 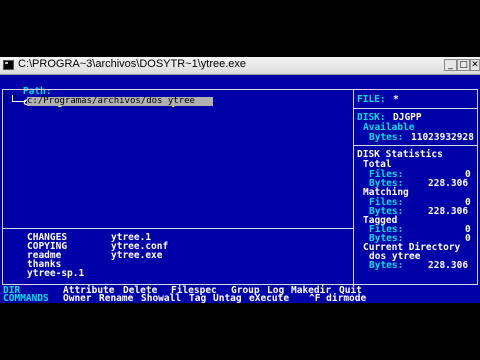 What do you see at coordinates (442, 137) in the screenshot?
I see `available-bytes-value: 11023932928` at bounding box center [442, 137].